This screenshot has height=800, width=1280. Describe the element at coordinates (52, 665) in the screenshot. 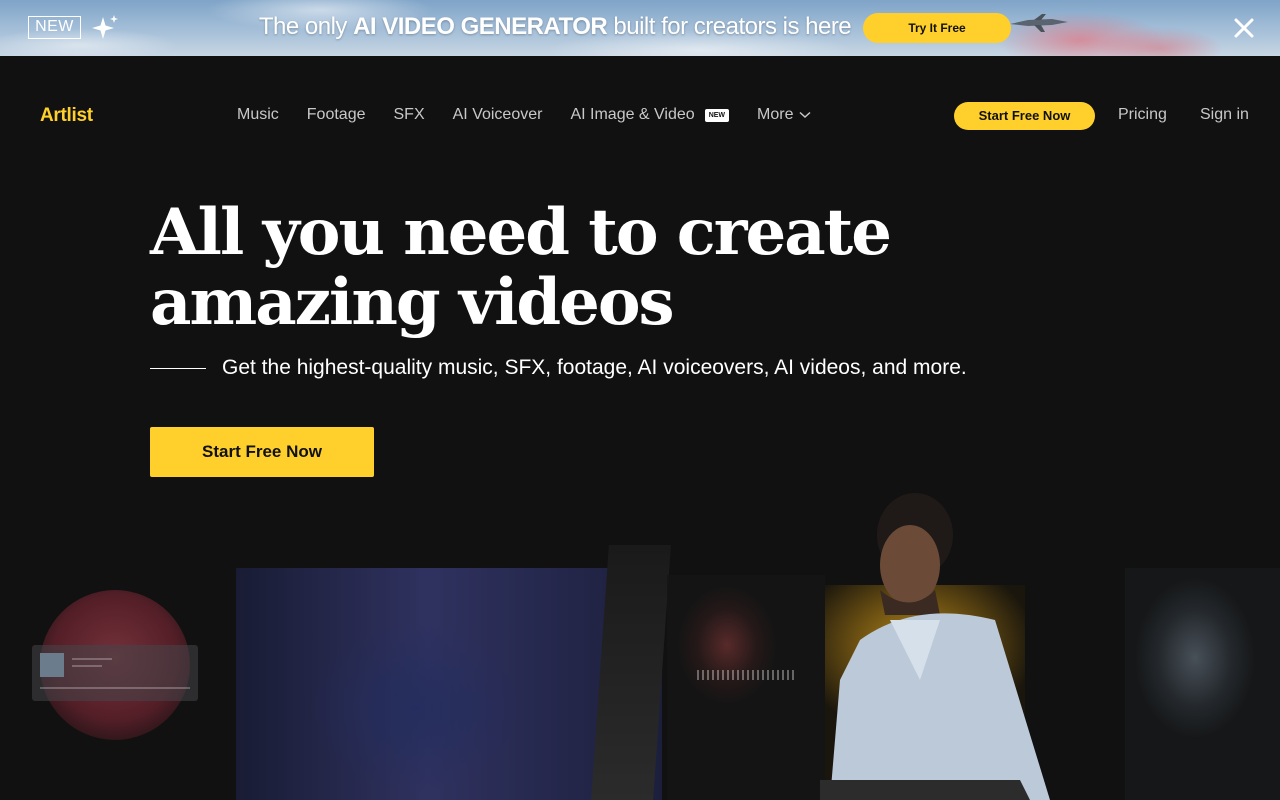

I see `track-thumbnail` at that location.